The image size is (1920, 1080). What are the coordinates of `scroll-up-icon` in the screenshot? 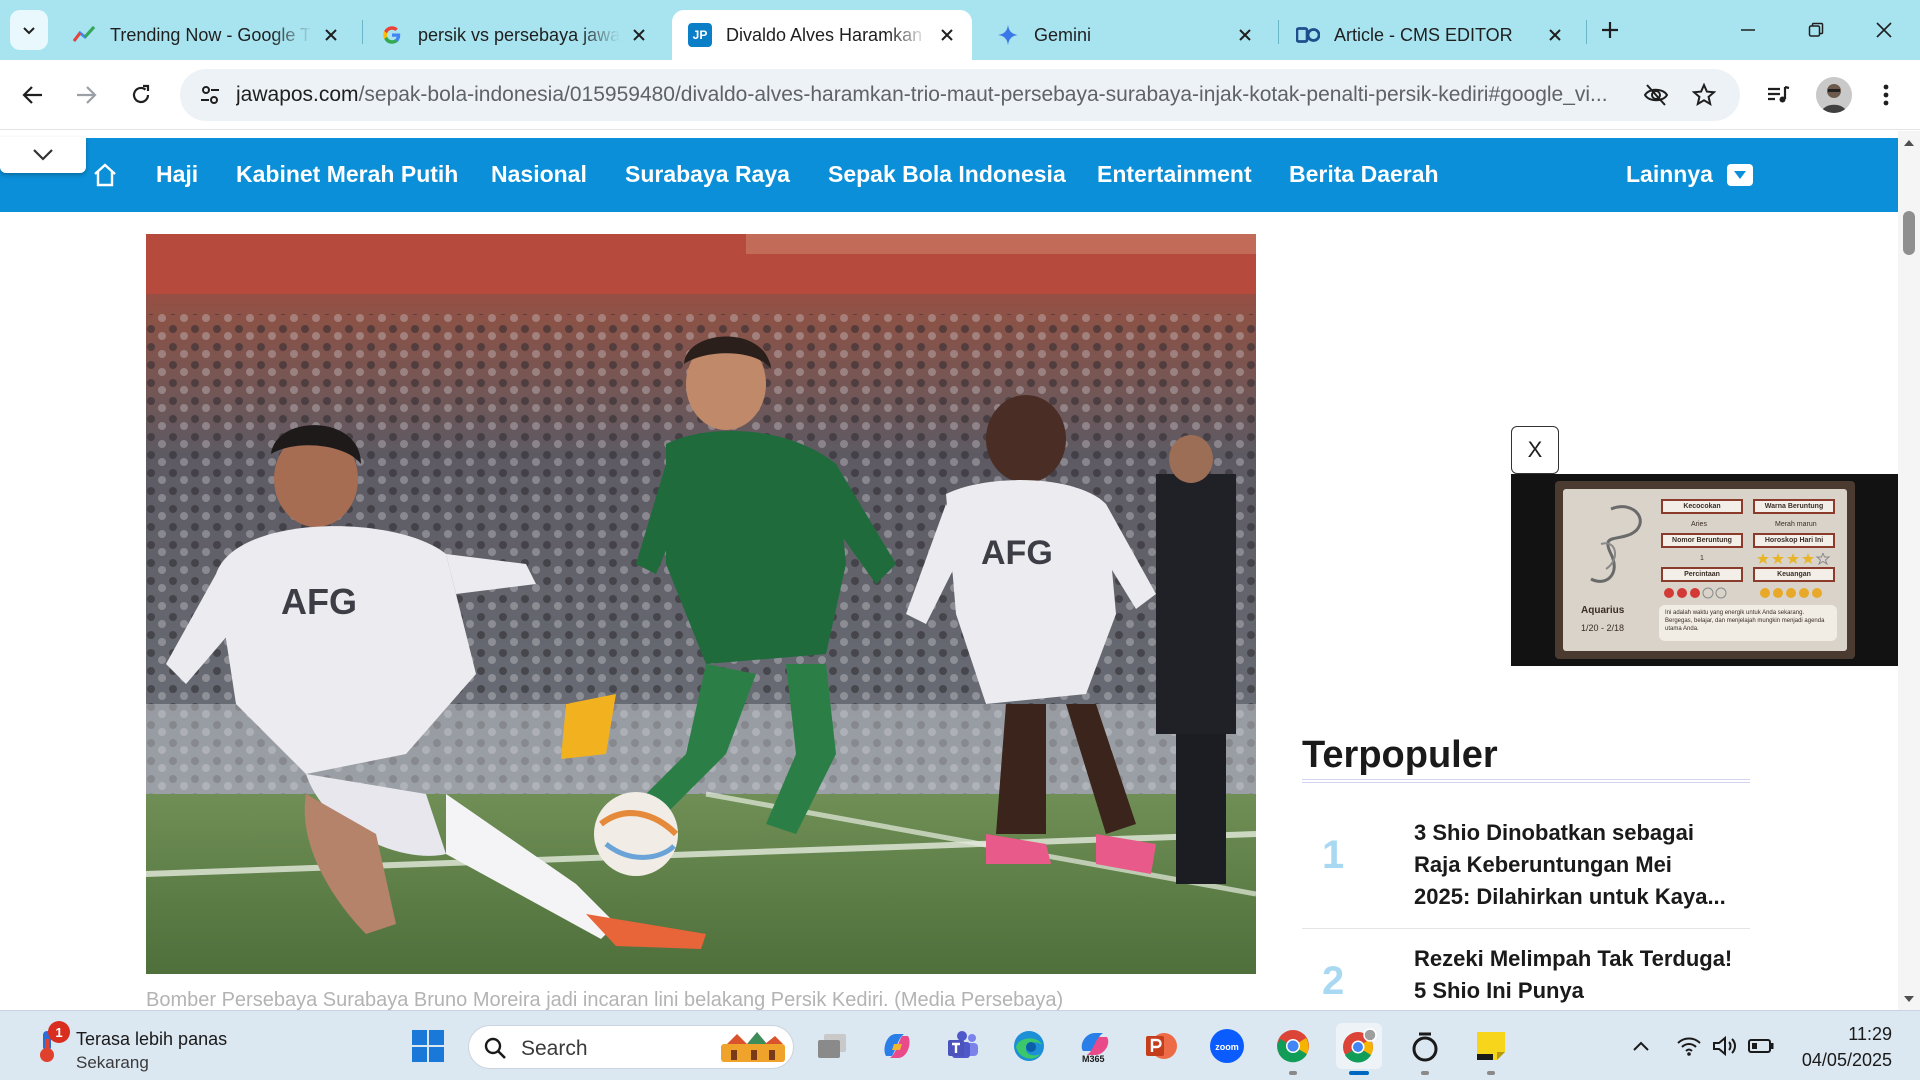 It's located at (1909, 143).